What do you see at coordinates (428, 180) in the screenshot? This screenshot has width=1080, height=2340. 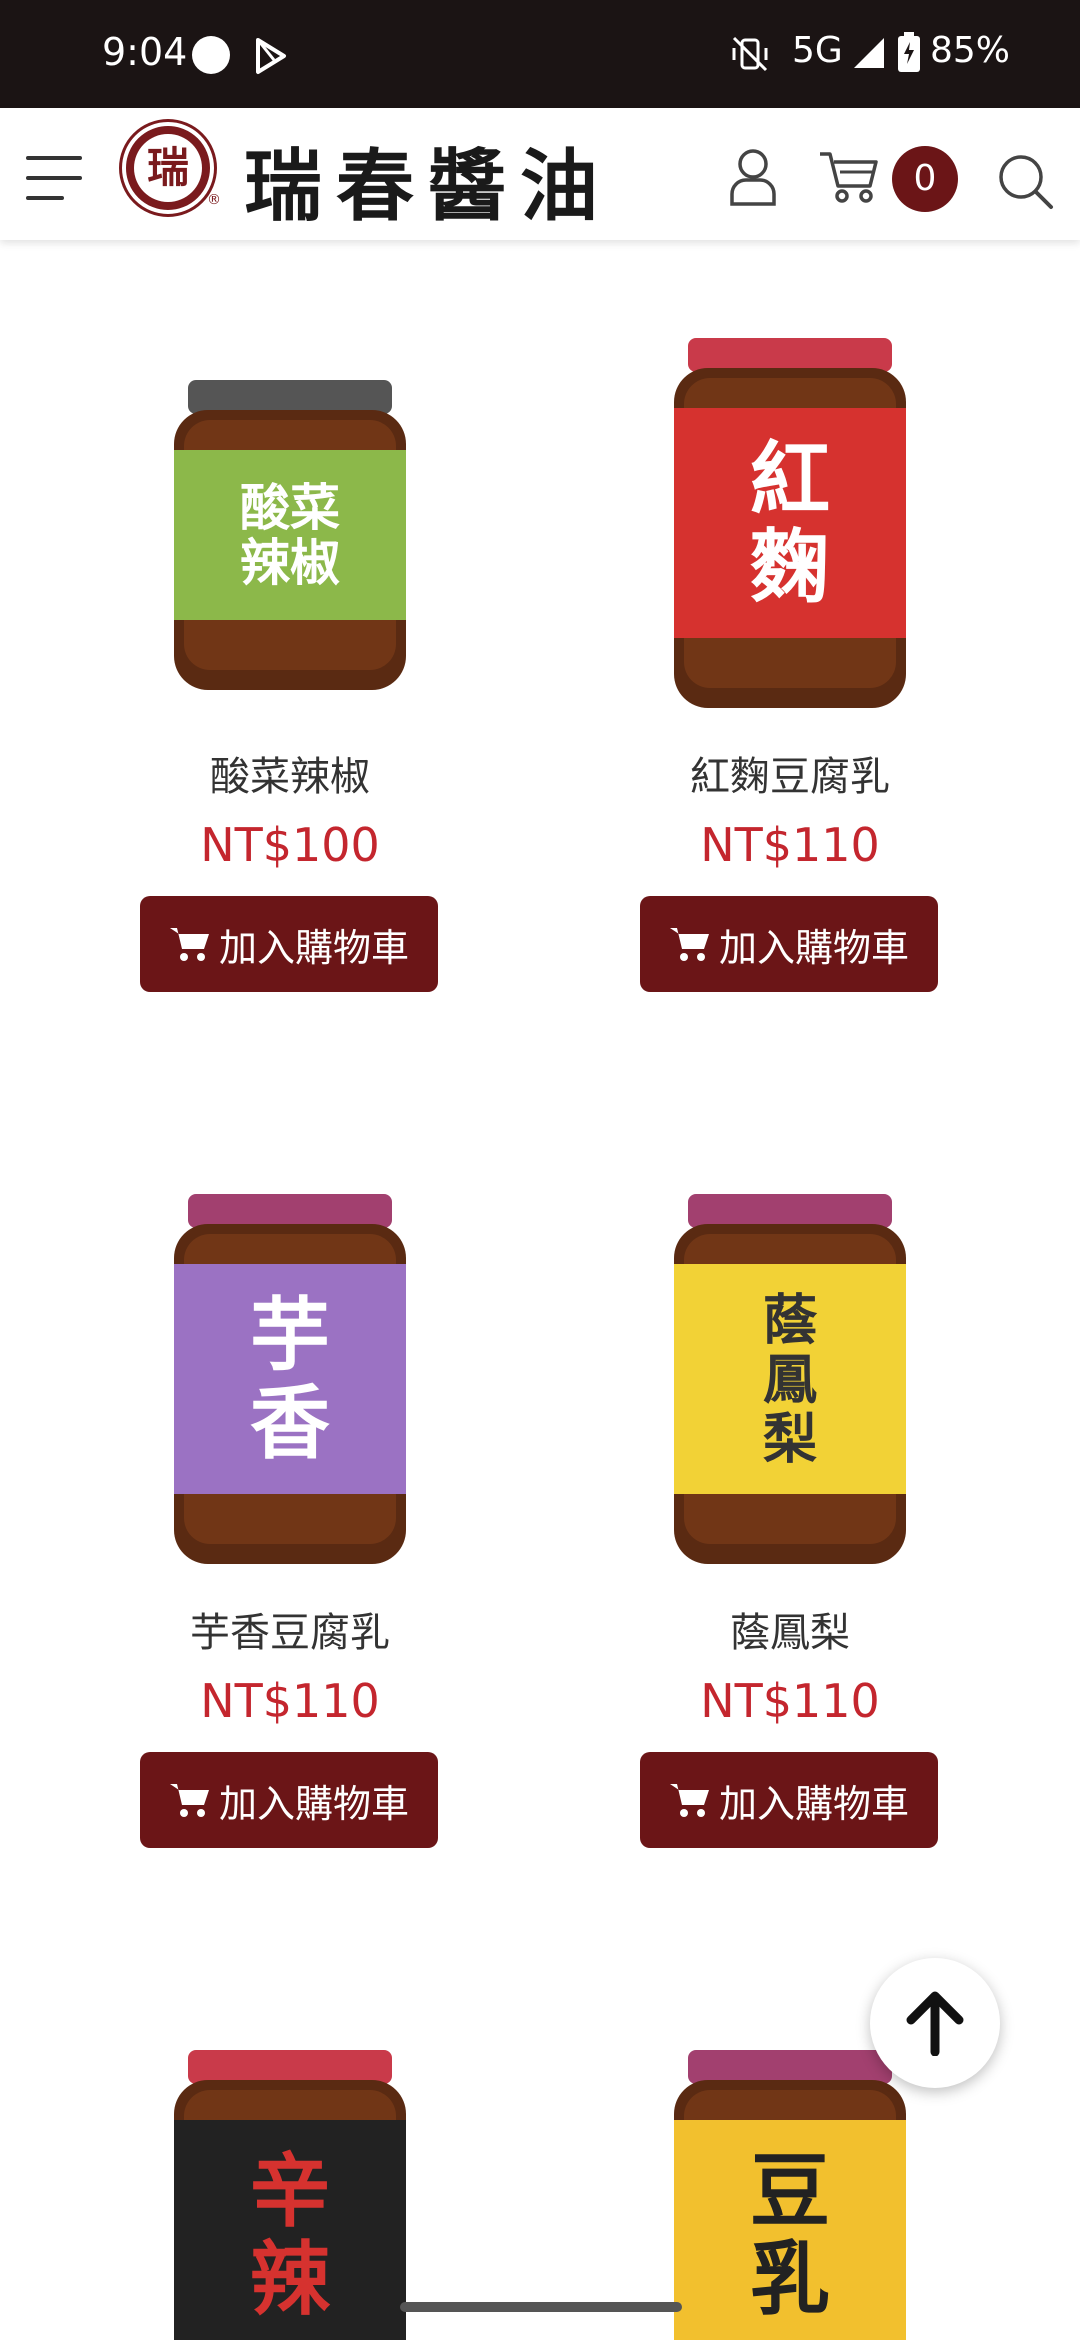 I see `brand-logo-text: 瑞春醬油` at bounding box center [428, 180].